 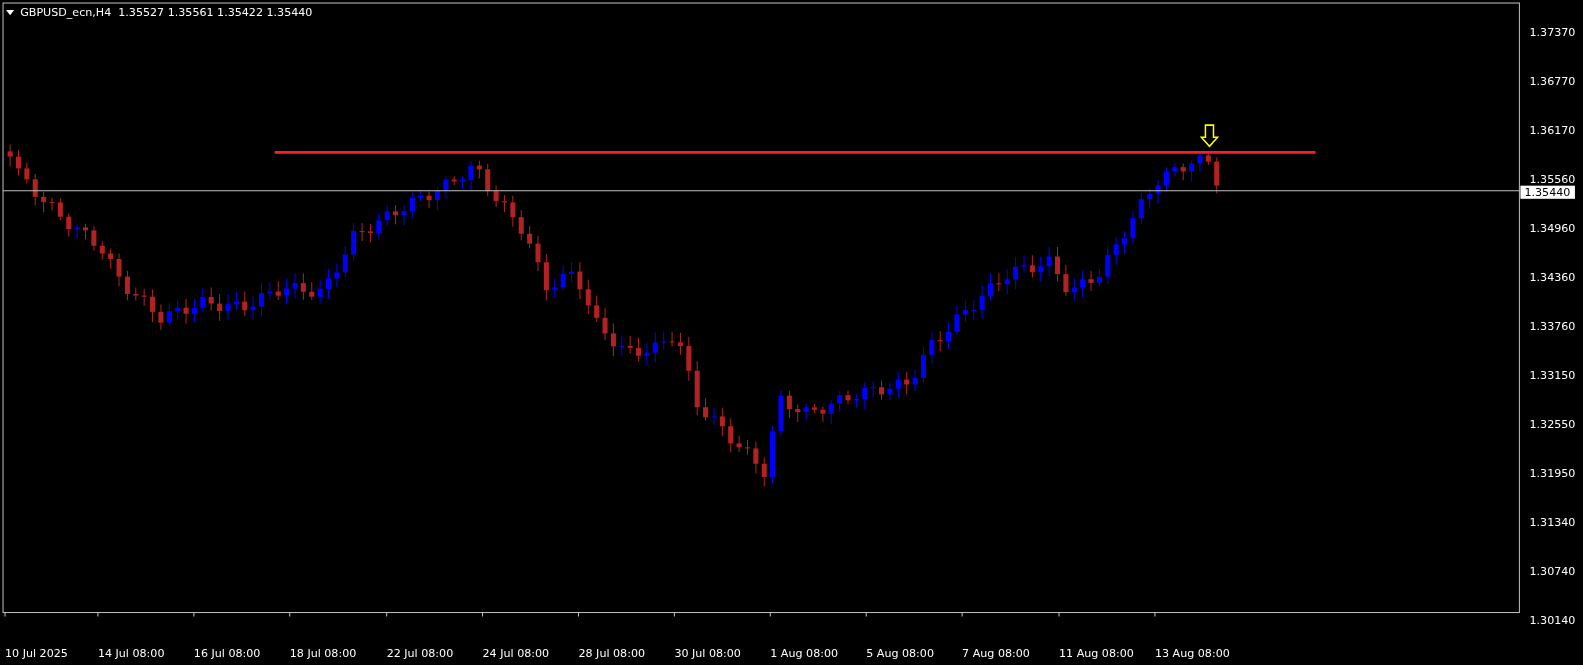 What do you see at coordinates (1552, 327) in the screenshot?
I see `price-axis-label: 1.33760` at bounding box center [1552, 327].